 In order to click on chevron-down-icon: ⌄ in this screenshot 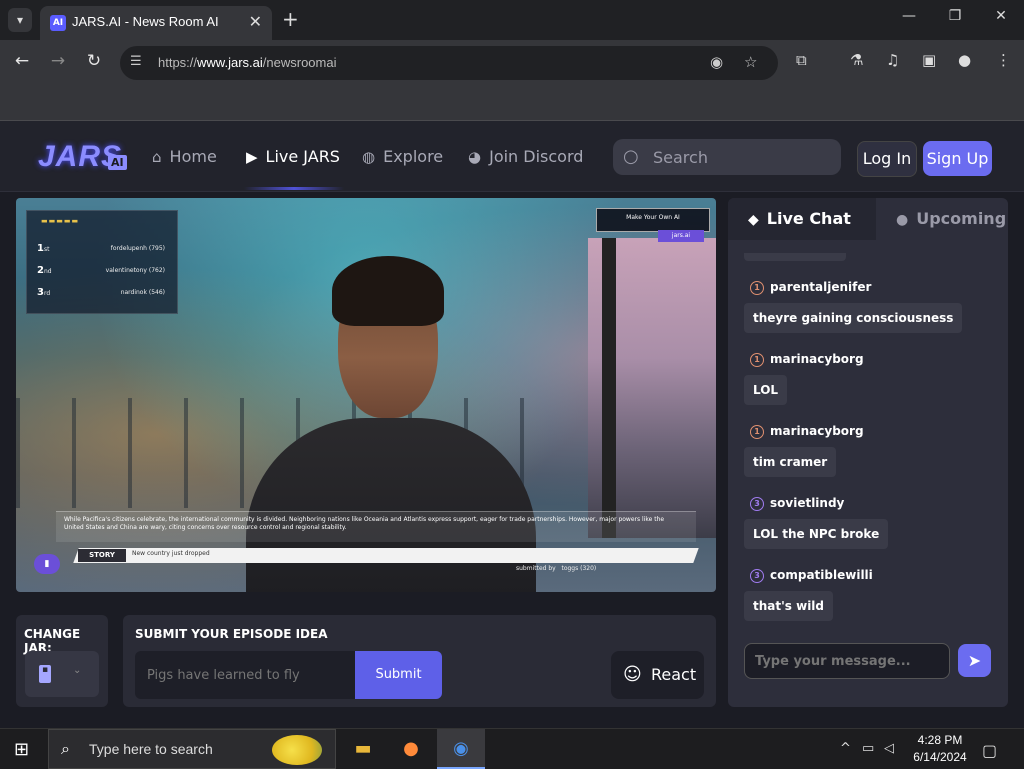, I will do `click(77, 670)`.